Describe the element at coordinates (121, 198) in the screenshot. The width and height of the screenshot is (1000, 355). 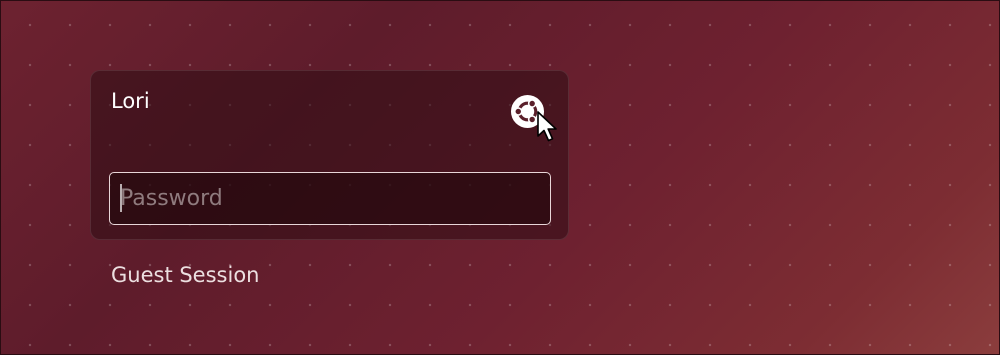
I see `text-caret` at that location.